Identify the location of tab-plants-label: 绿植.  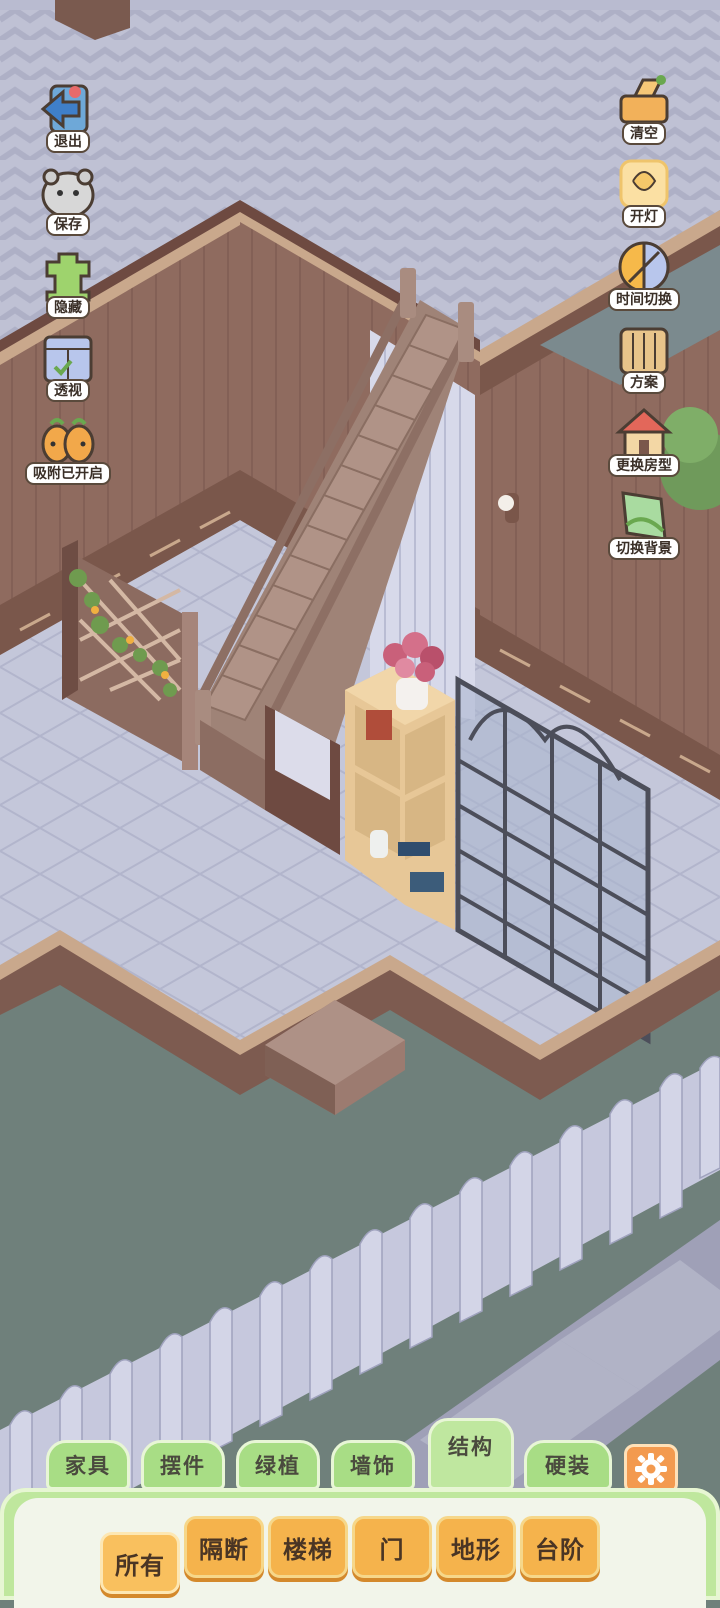
(278, 1466).